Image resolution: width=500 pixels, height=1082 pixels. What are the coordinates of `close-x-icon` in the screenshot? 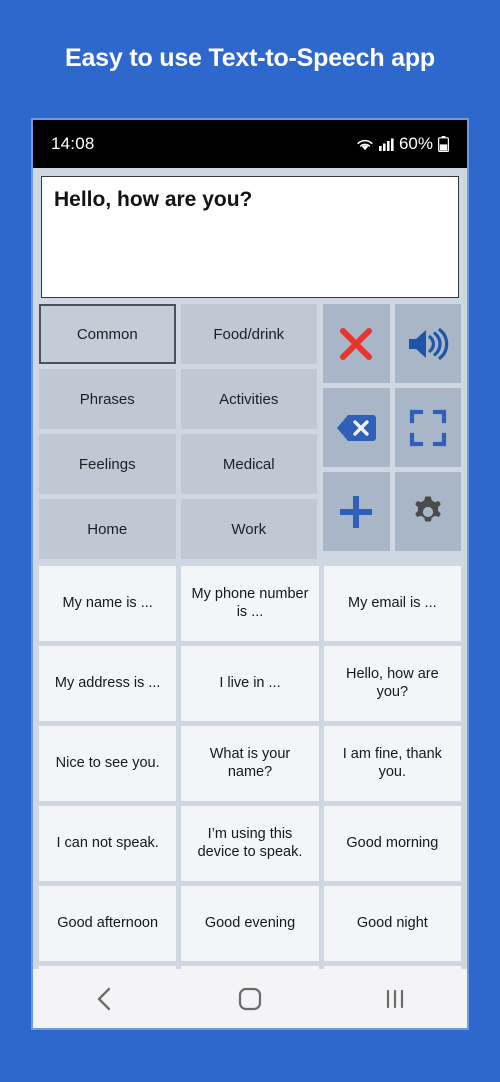 It's located at (356, 343).